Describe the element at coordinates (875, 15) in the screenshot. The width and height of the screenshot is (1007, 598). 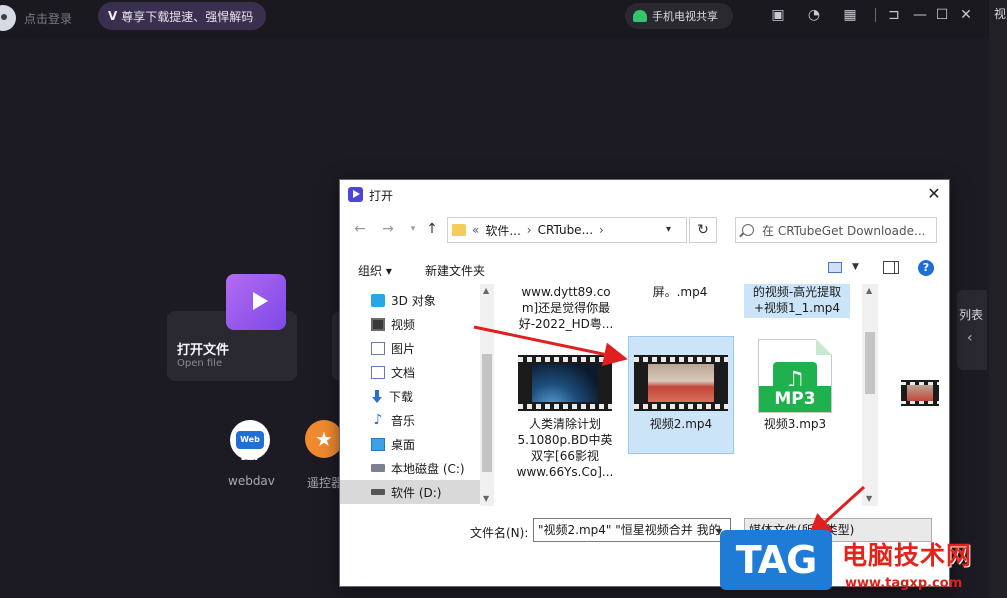
I see `toolbar-divider` at that location.